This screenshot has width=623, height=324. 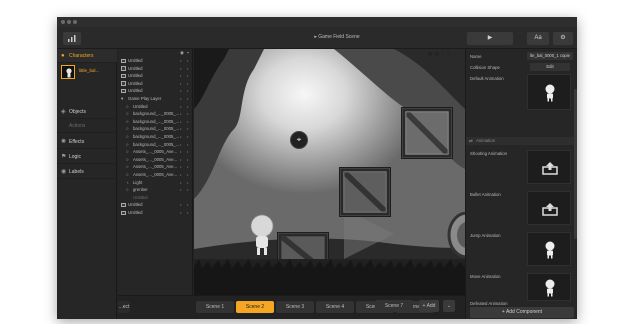 I want to click on jump-animation-slot, so click(x=549, y=249).